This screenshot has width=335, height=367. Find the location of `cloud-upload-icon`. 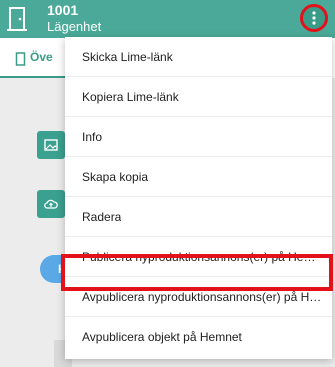

cloud-upload-icon is located at coordinates (51, 204).